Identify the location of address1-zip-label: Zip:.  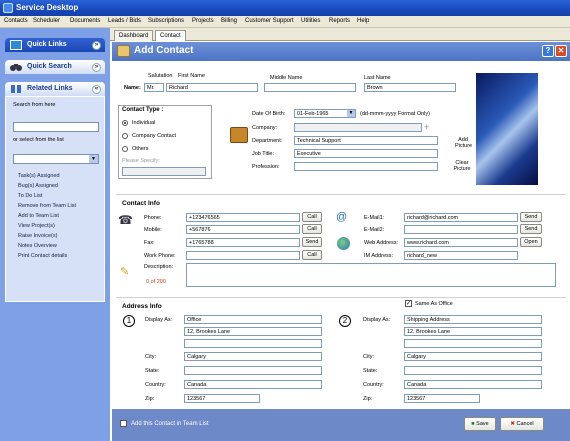
(150, 399).